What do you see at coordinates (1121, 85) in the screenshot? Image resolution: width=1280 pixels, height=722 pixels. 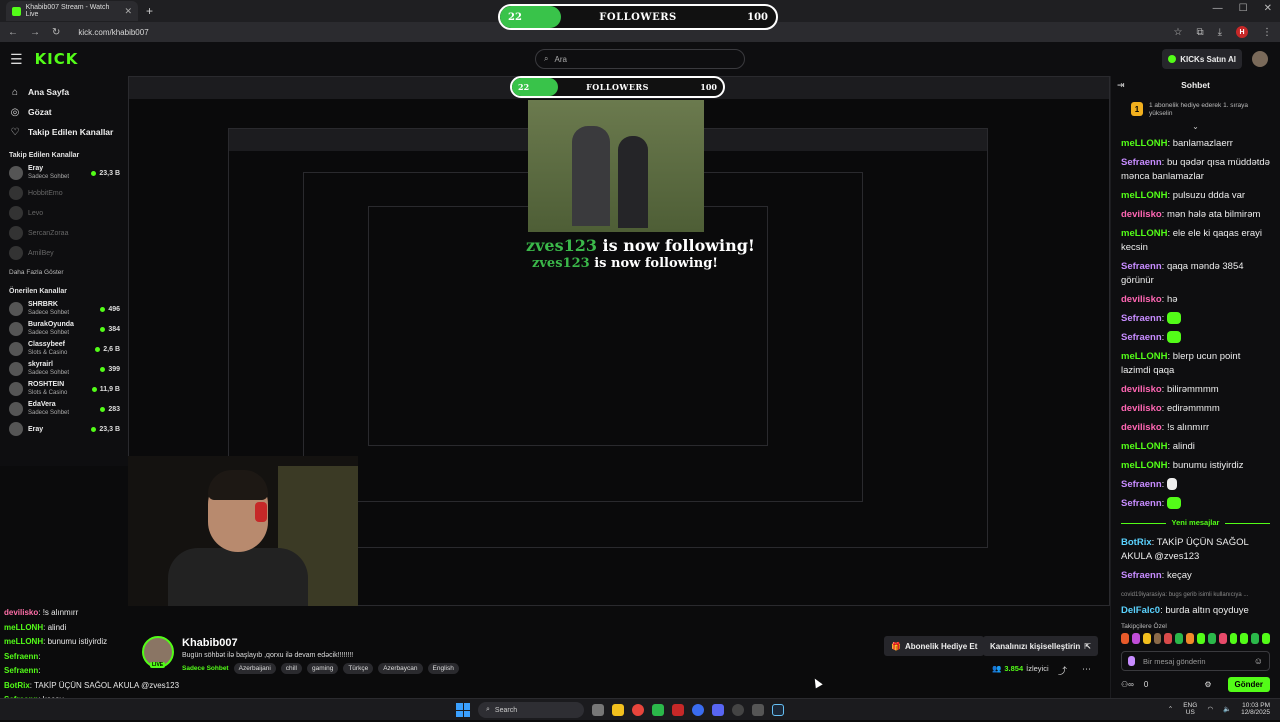 I see `collapse-chat-icon: ⇥` at bounding box center [1121, 85].